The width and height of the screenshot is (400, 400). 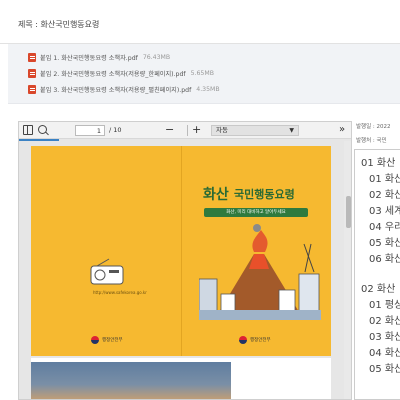 I want to click on scrollbar-thumb, so click(x=348, y=212).